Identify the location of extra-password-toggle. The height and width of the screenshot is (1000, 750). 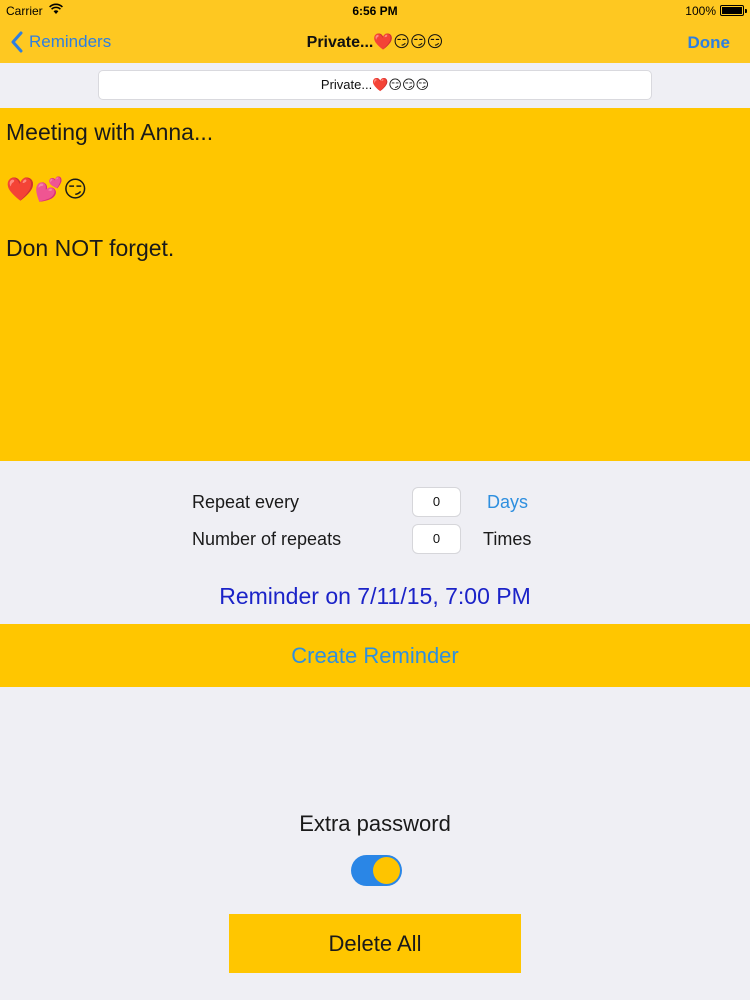
(376, 870).